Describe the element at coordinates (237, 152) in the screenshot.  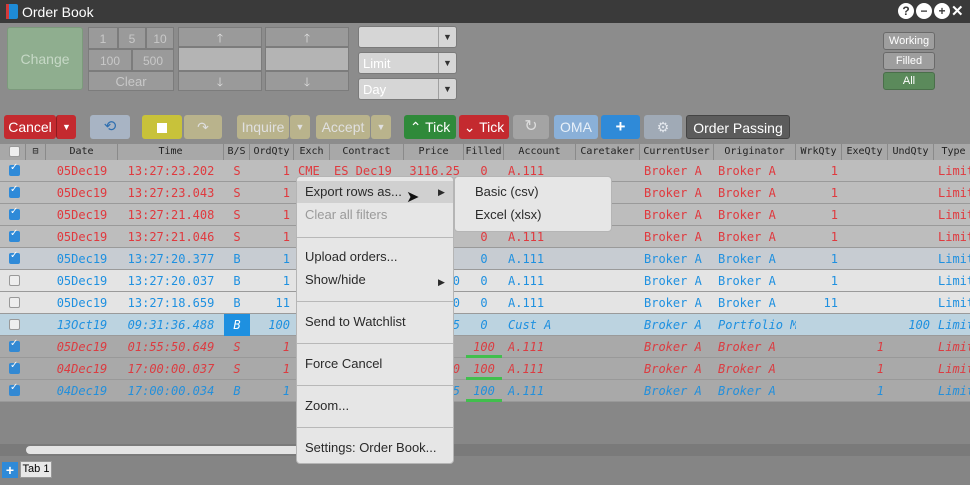
I see `column-header-bs: B/S` at that location.